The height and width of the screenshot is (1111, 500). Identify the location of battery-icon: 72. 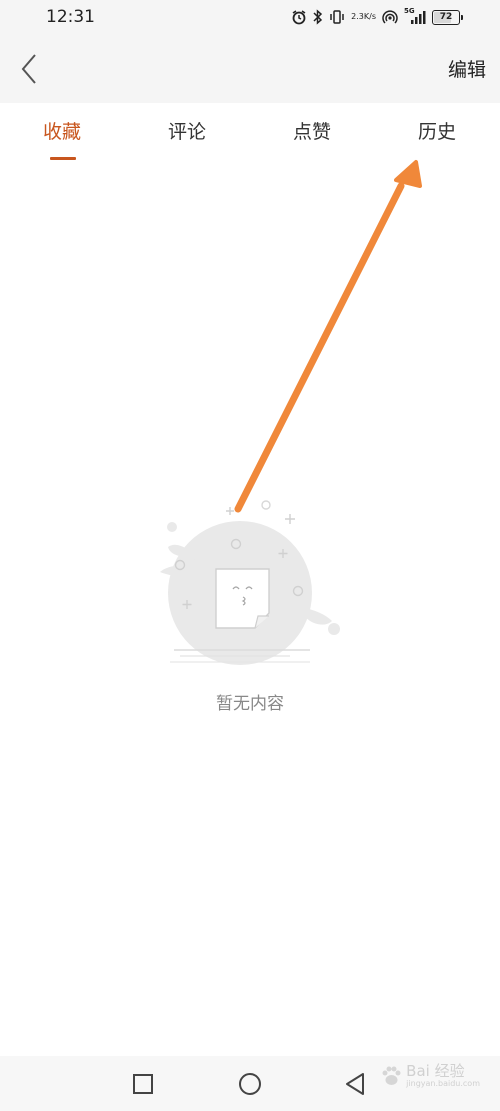
(447, 17).